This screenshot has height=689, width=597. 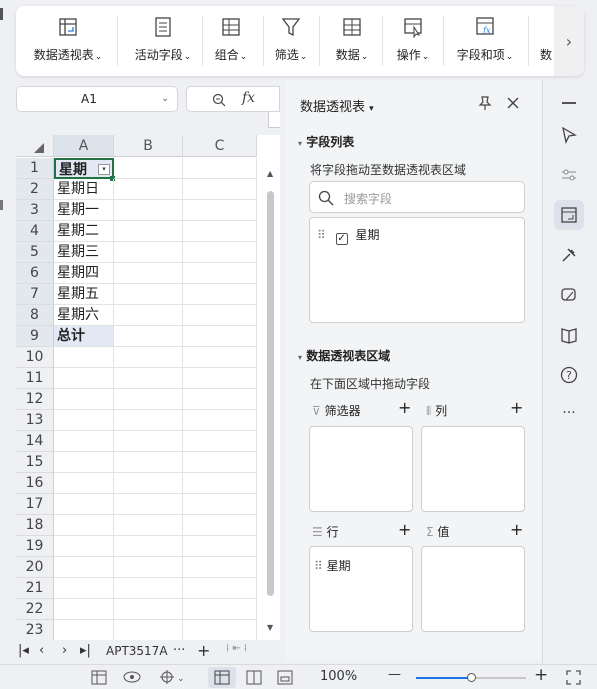 What do you see at coordinates (84, 273) in the screenshot?
I see `grid-cell: 星期四` at bounding box center [84, 273].